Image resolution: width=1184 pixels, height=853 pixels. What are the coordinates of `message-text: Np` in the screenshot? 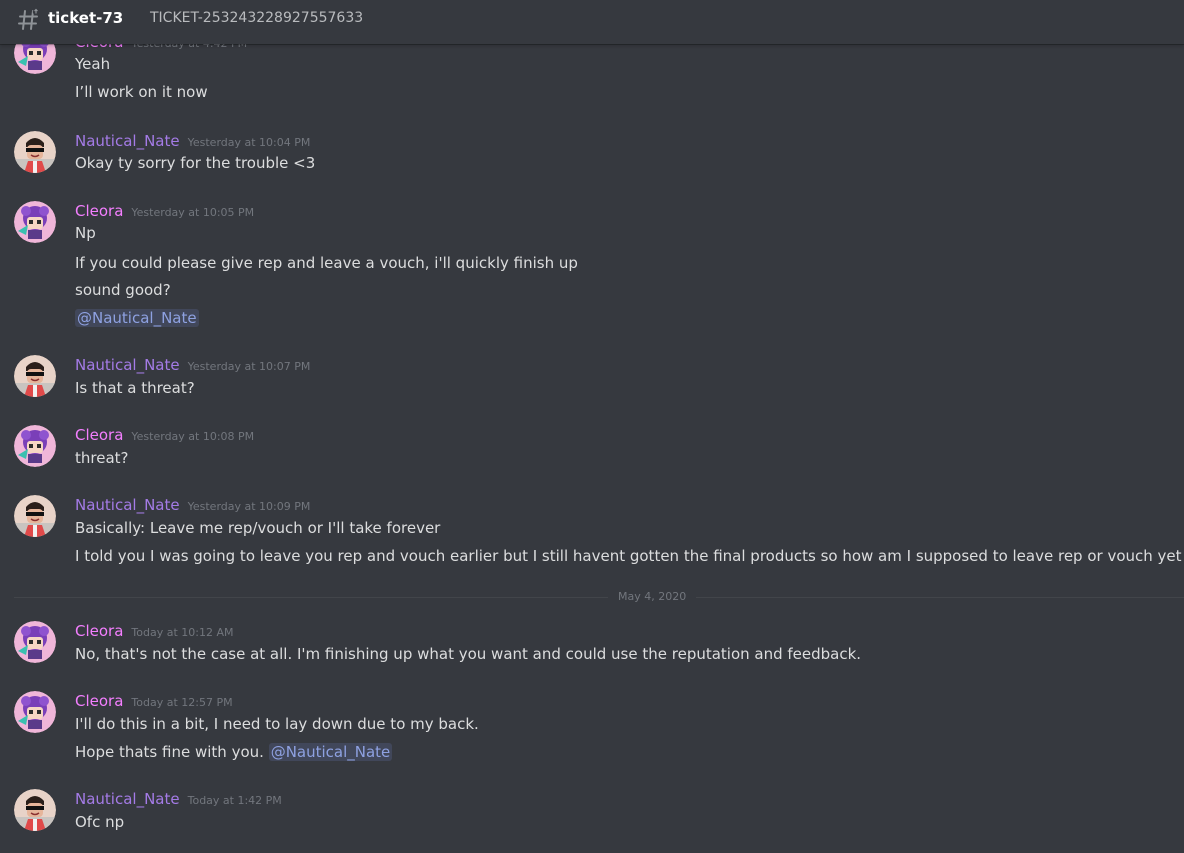 It's located at (85, 233).